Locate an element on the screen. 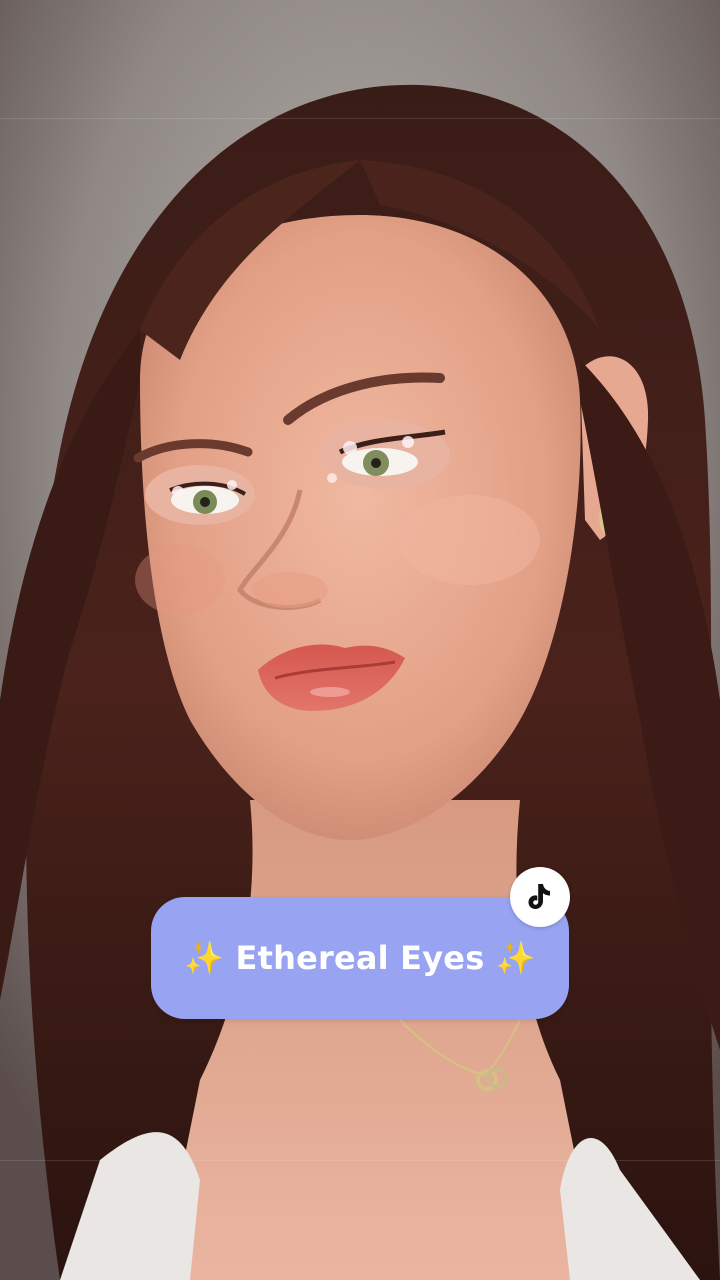 This screenshot has height=1280, width=720. safe-area-guide-bottom is located at coordinates (360, 1160).